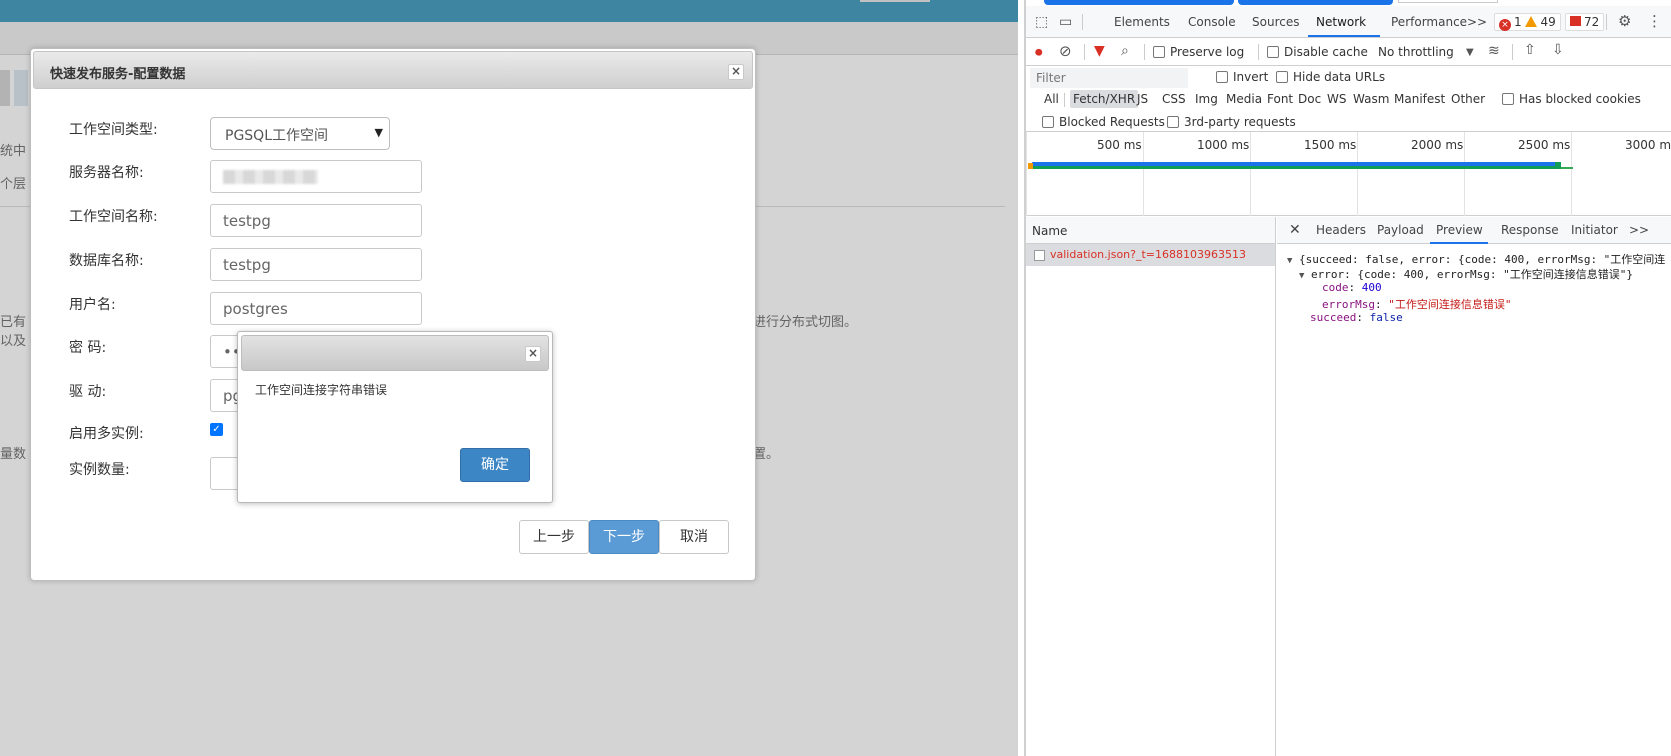 The width and height of the screenshot is (1671, 756). Describe the element at coordinates (1244, 99) in the screenshot. I see `type-media: Media` at that location.